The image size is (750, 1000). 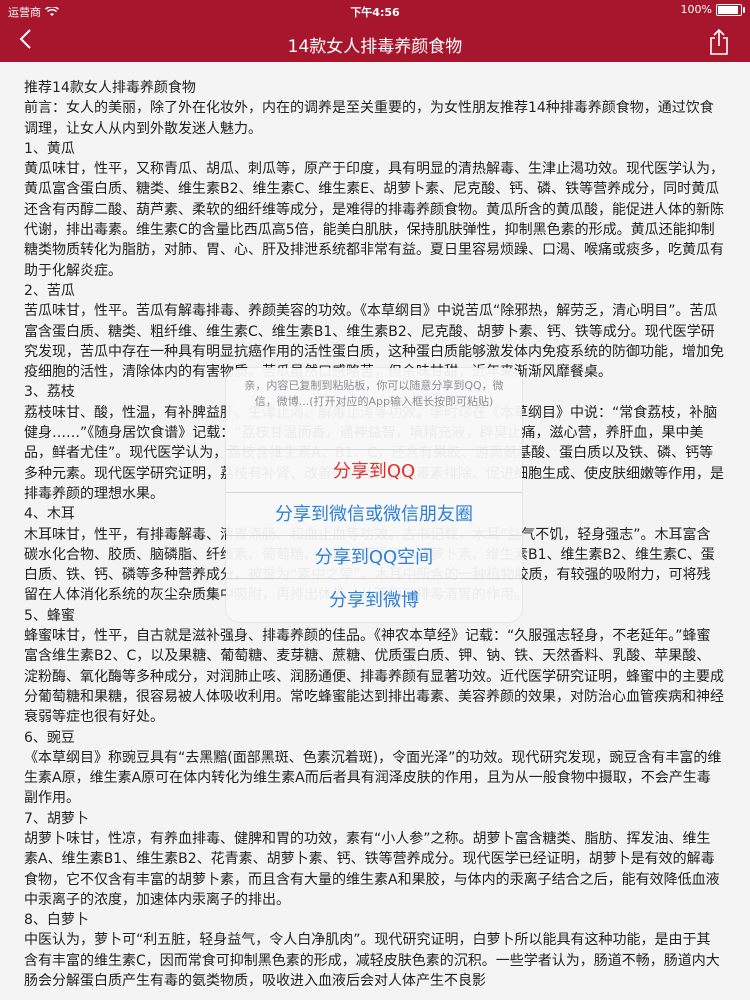 I want to click on share-to-qzone-button: 分享到QQ空间, so click(x=374, y=557).